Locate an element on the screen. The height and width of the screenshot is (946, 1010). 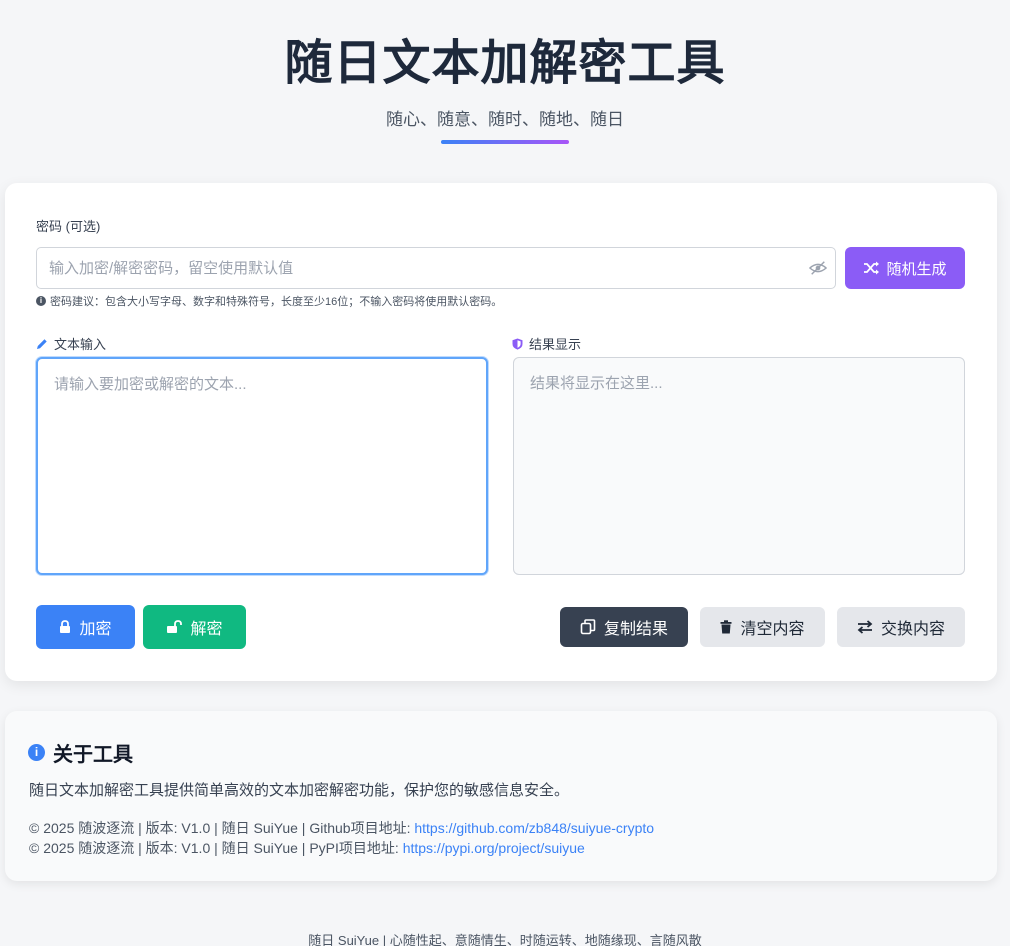
page-subtitle: 随心、随意、随时、随地、随日 is located at coordinates (505, 119).